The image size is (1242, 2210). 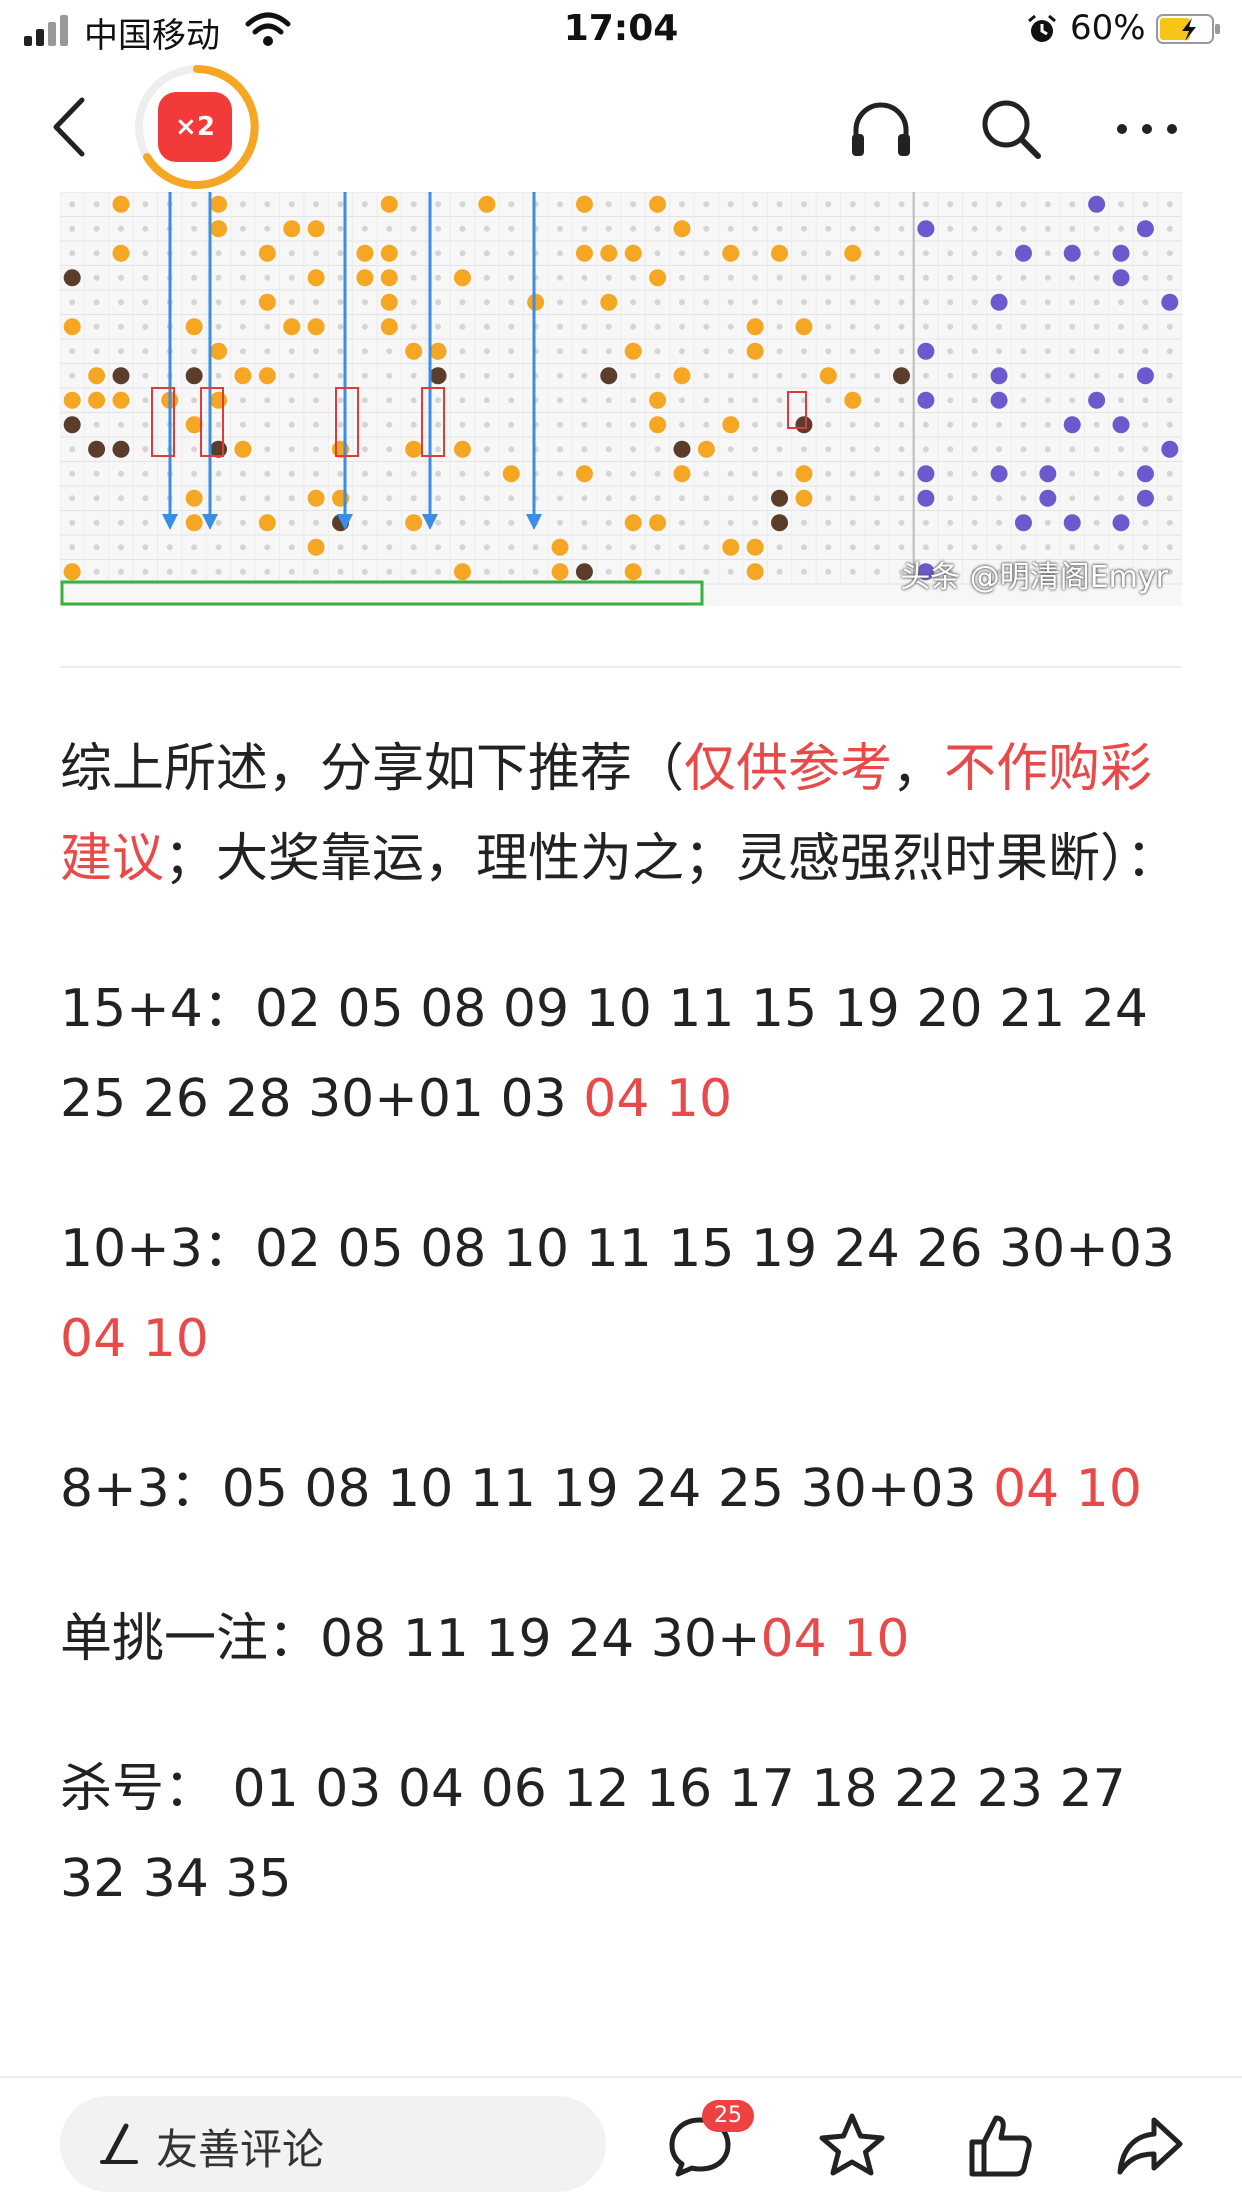 I want to click on pen-icon, so click(x=119, y=2143).